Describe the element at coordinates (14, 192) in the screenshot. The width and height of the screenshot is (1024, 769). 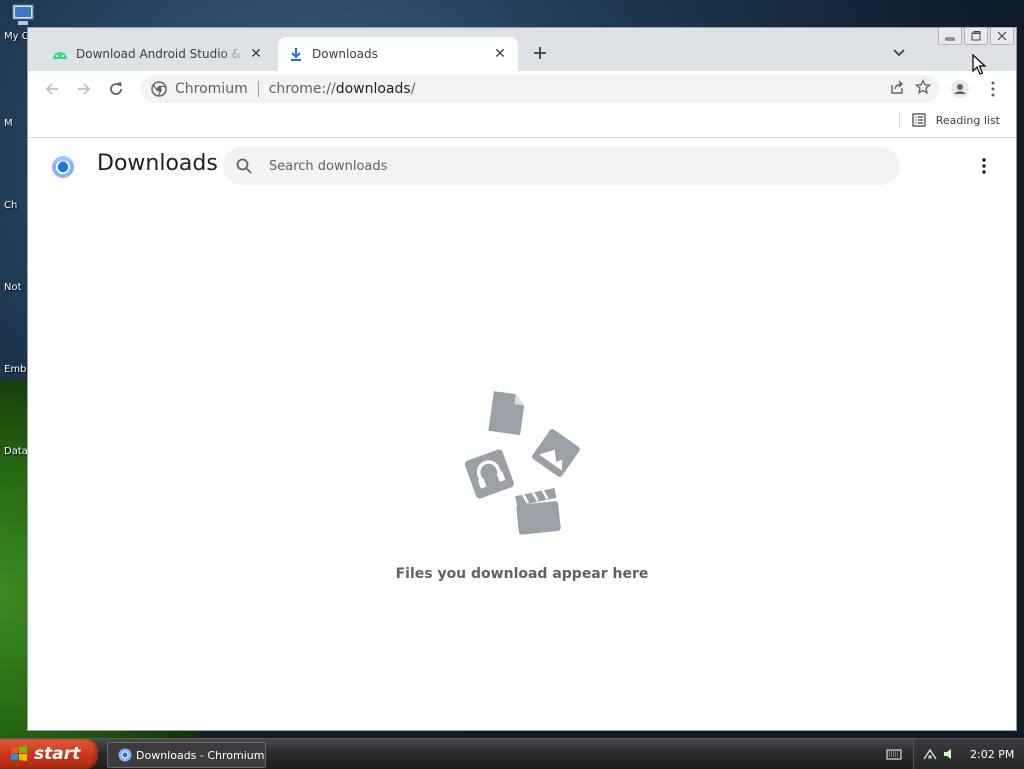
I see `desktop-icon-3: Ch` at that location.